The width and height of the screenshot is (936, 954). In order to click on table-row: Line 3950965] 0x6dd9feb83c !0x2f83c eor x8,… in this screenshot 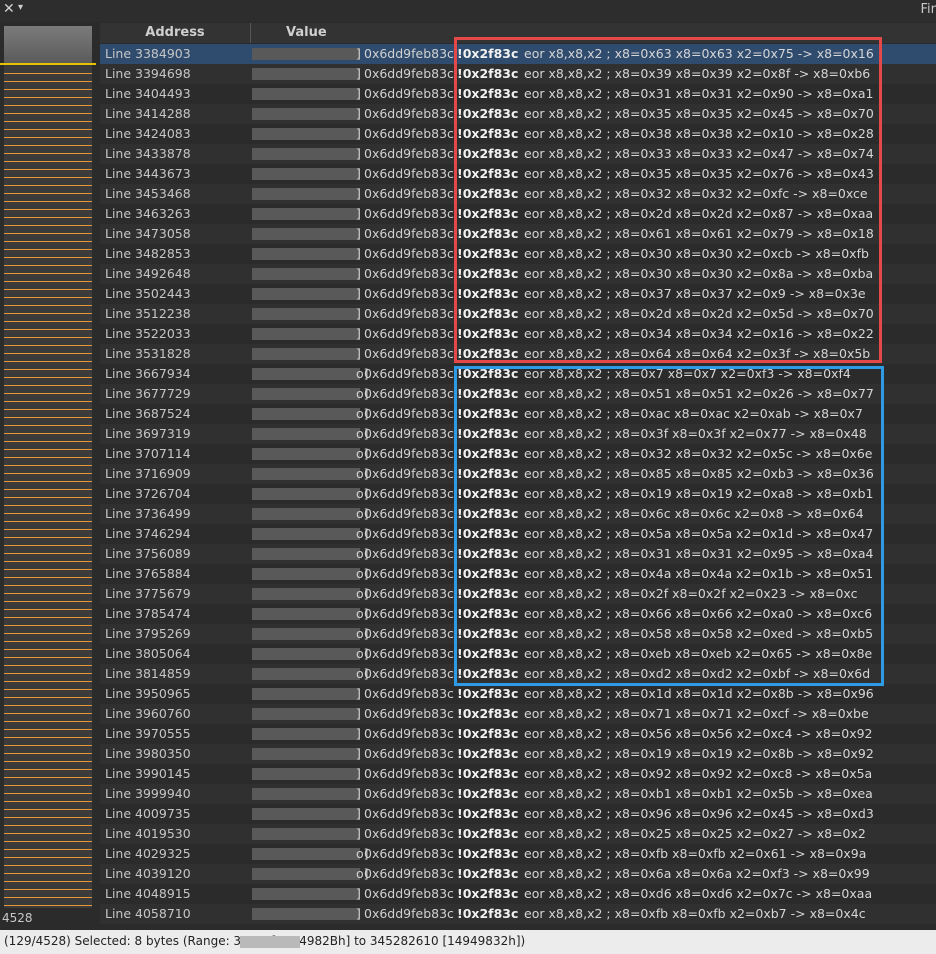, I will do `click(518, 694)`.